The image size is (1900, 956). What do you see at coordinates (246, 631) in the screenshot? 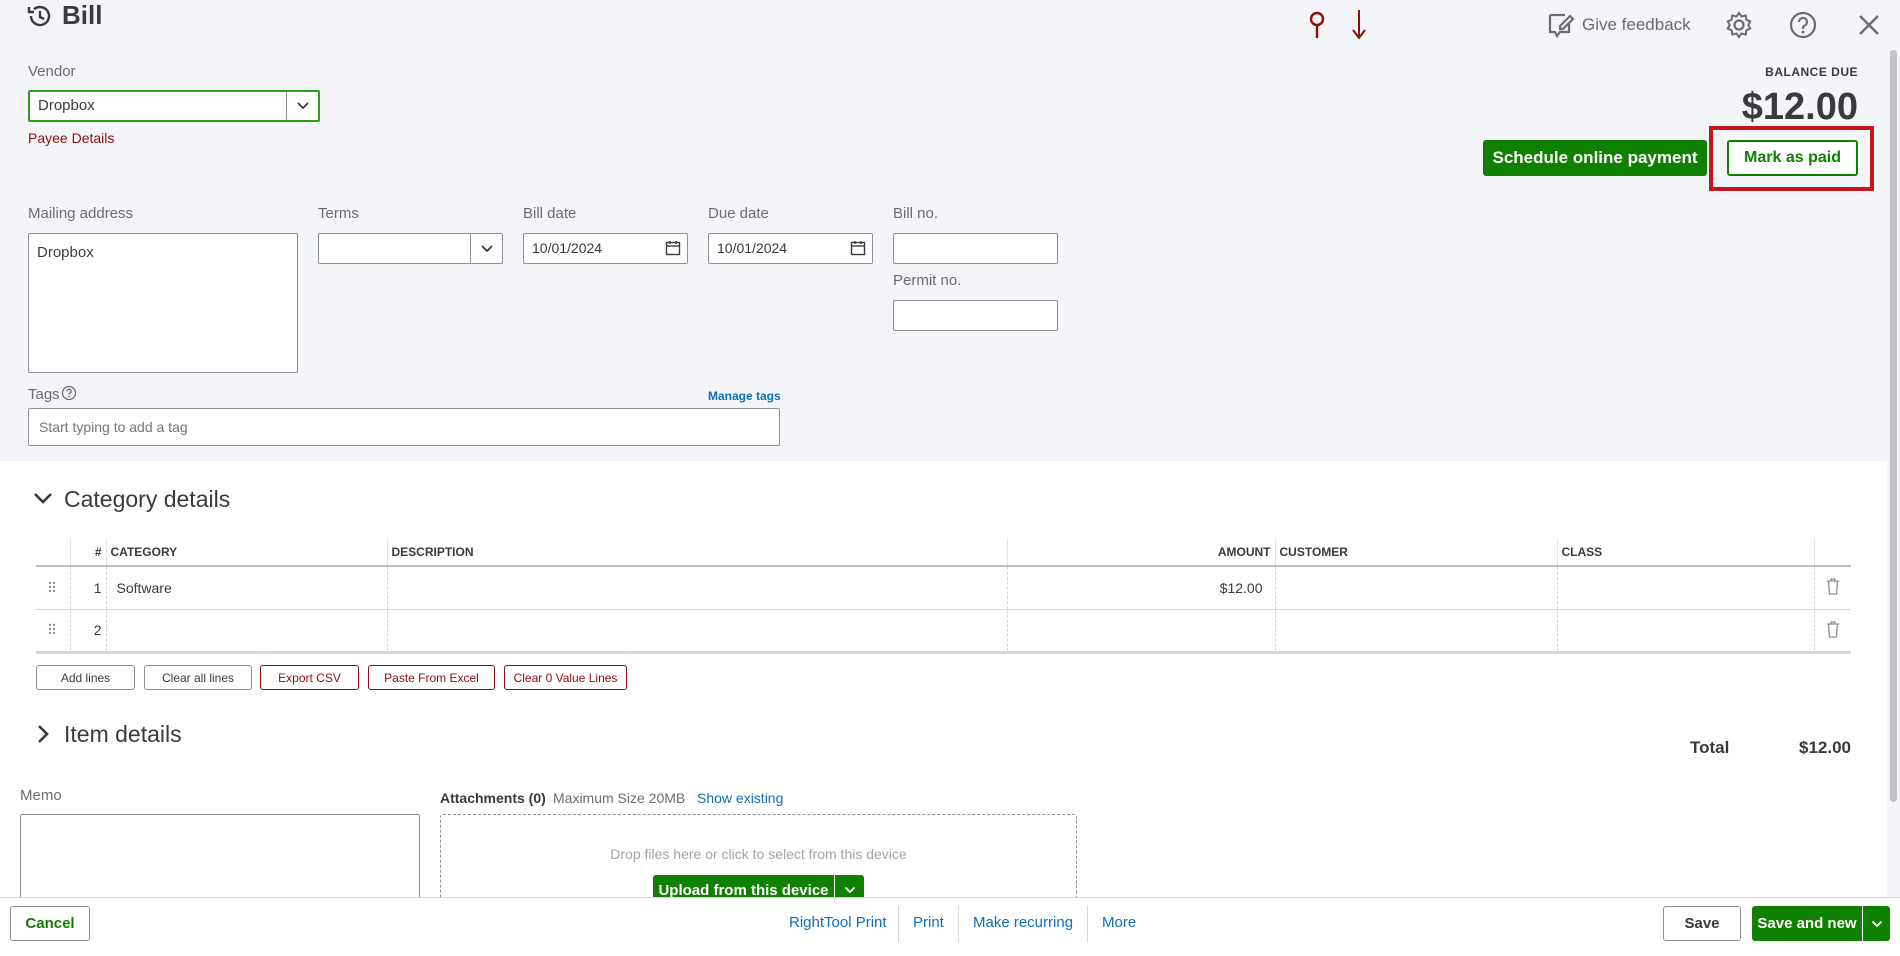
I see `row-category` at bounding box center [246, 631].